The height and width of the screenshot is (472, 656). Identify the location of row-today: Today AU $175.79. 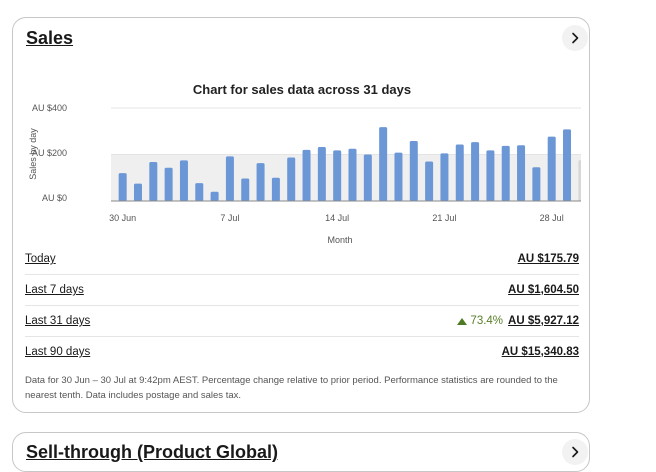
(302, 259).